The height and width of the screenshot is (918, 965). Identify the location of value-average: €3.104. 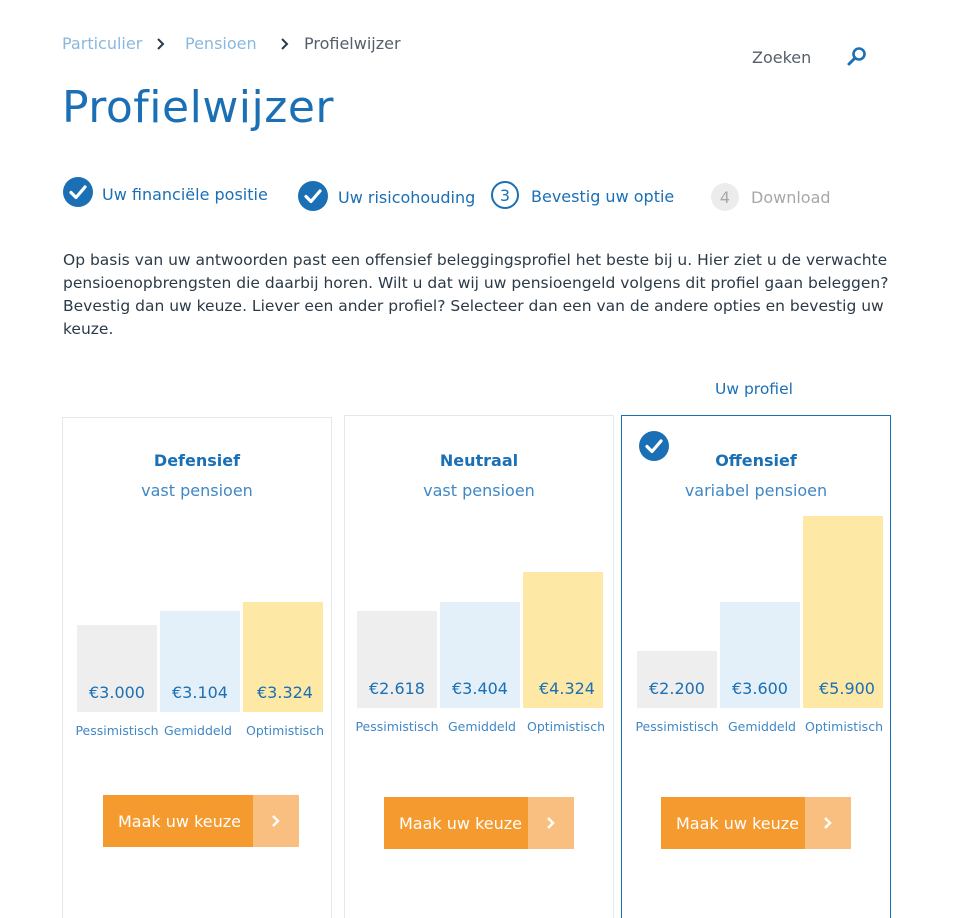
(200, 692).